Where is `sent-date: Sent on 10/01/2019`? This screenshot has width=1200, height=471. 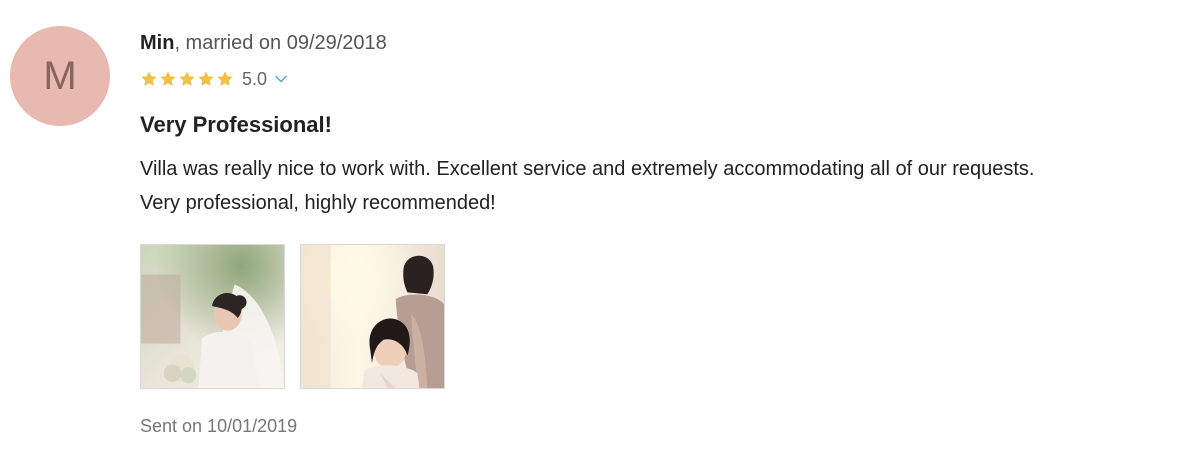
sent-date: Sent on 10/01/2019 is located at coordinates (219, 426).